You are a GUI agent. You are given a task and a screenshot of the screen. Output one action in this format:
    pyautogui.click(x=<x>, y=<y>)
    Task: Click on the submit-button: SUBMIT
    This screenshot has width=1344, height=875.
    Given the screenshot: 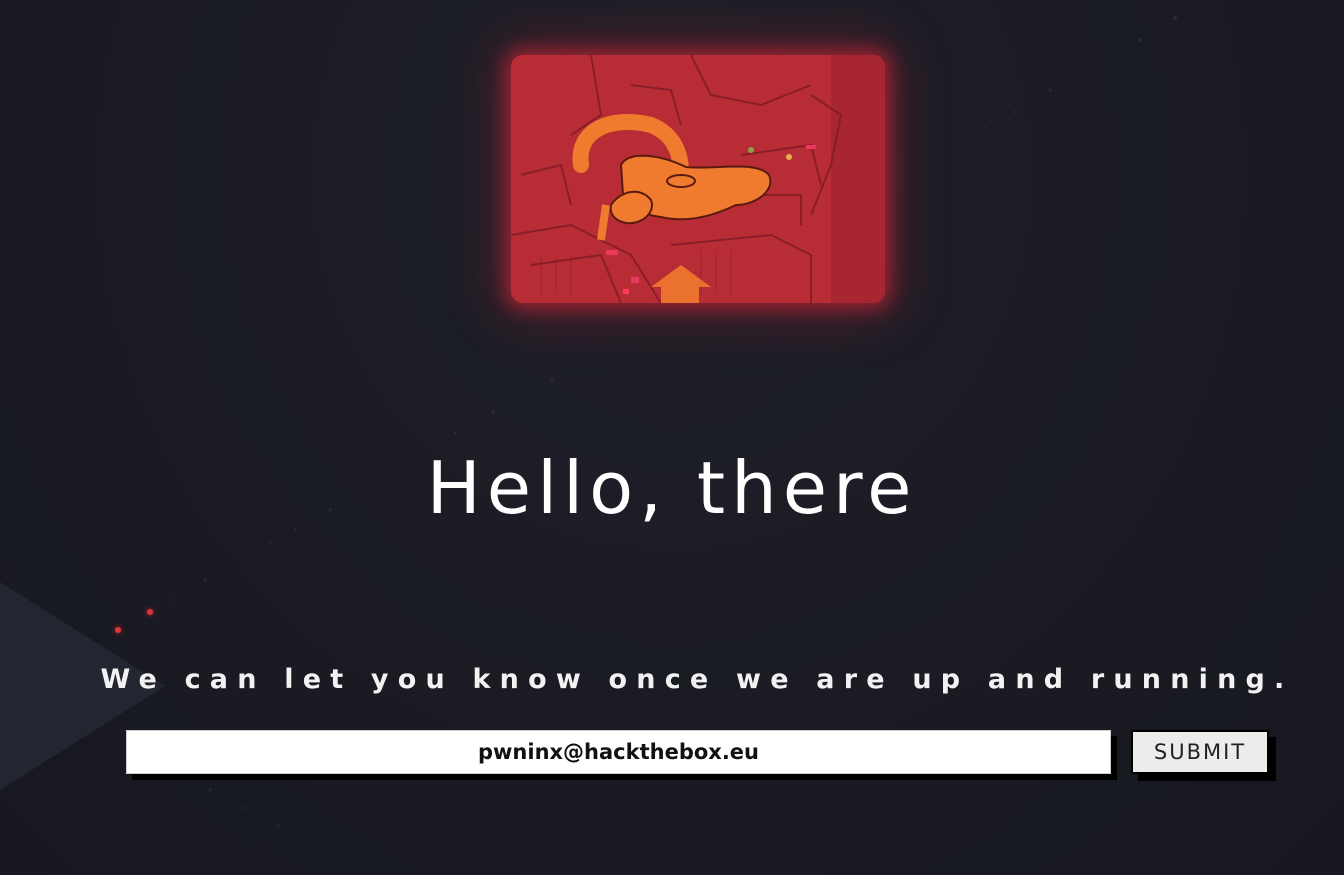 What is the action you would take?
    pyautogui.click(x=1200, y=752)
    